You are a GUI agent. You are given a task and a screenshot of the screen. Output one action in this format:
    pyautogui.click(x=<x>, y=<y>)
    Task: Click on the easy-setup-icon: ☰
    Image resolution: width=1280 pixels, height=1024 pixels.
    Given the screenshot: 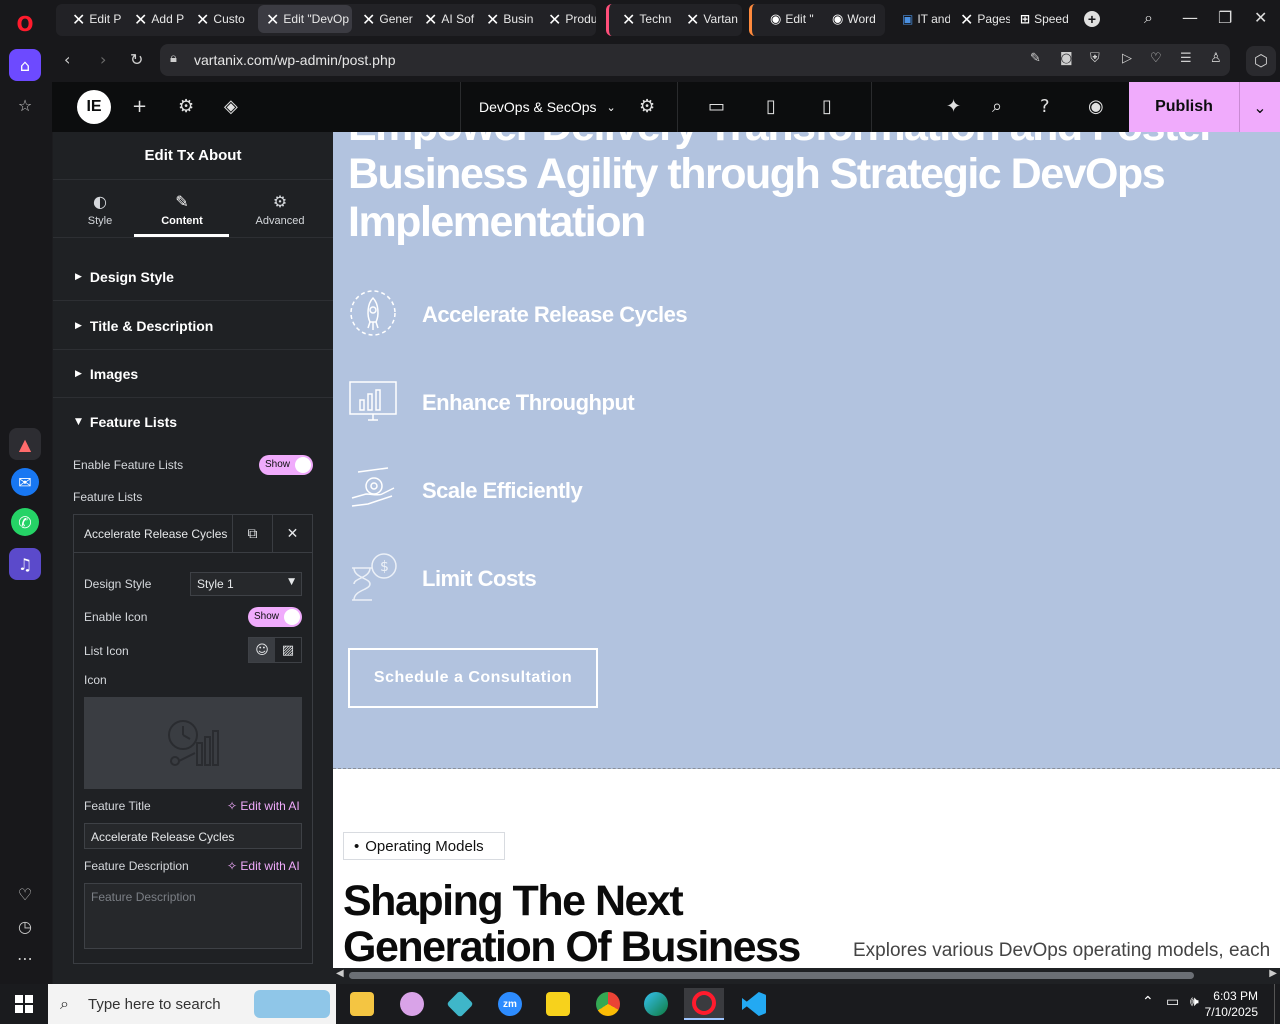 What is the action you would take?
    pyautogui.click(x=1186, y=58)
    